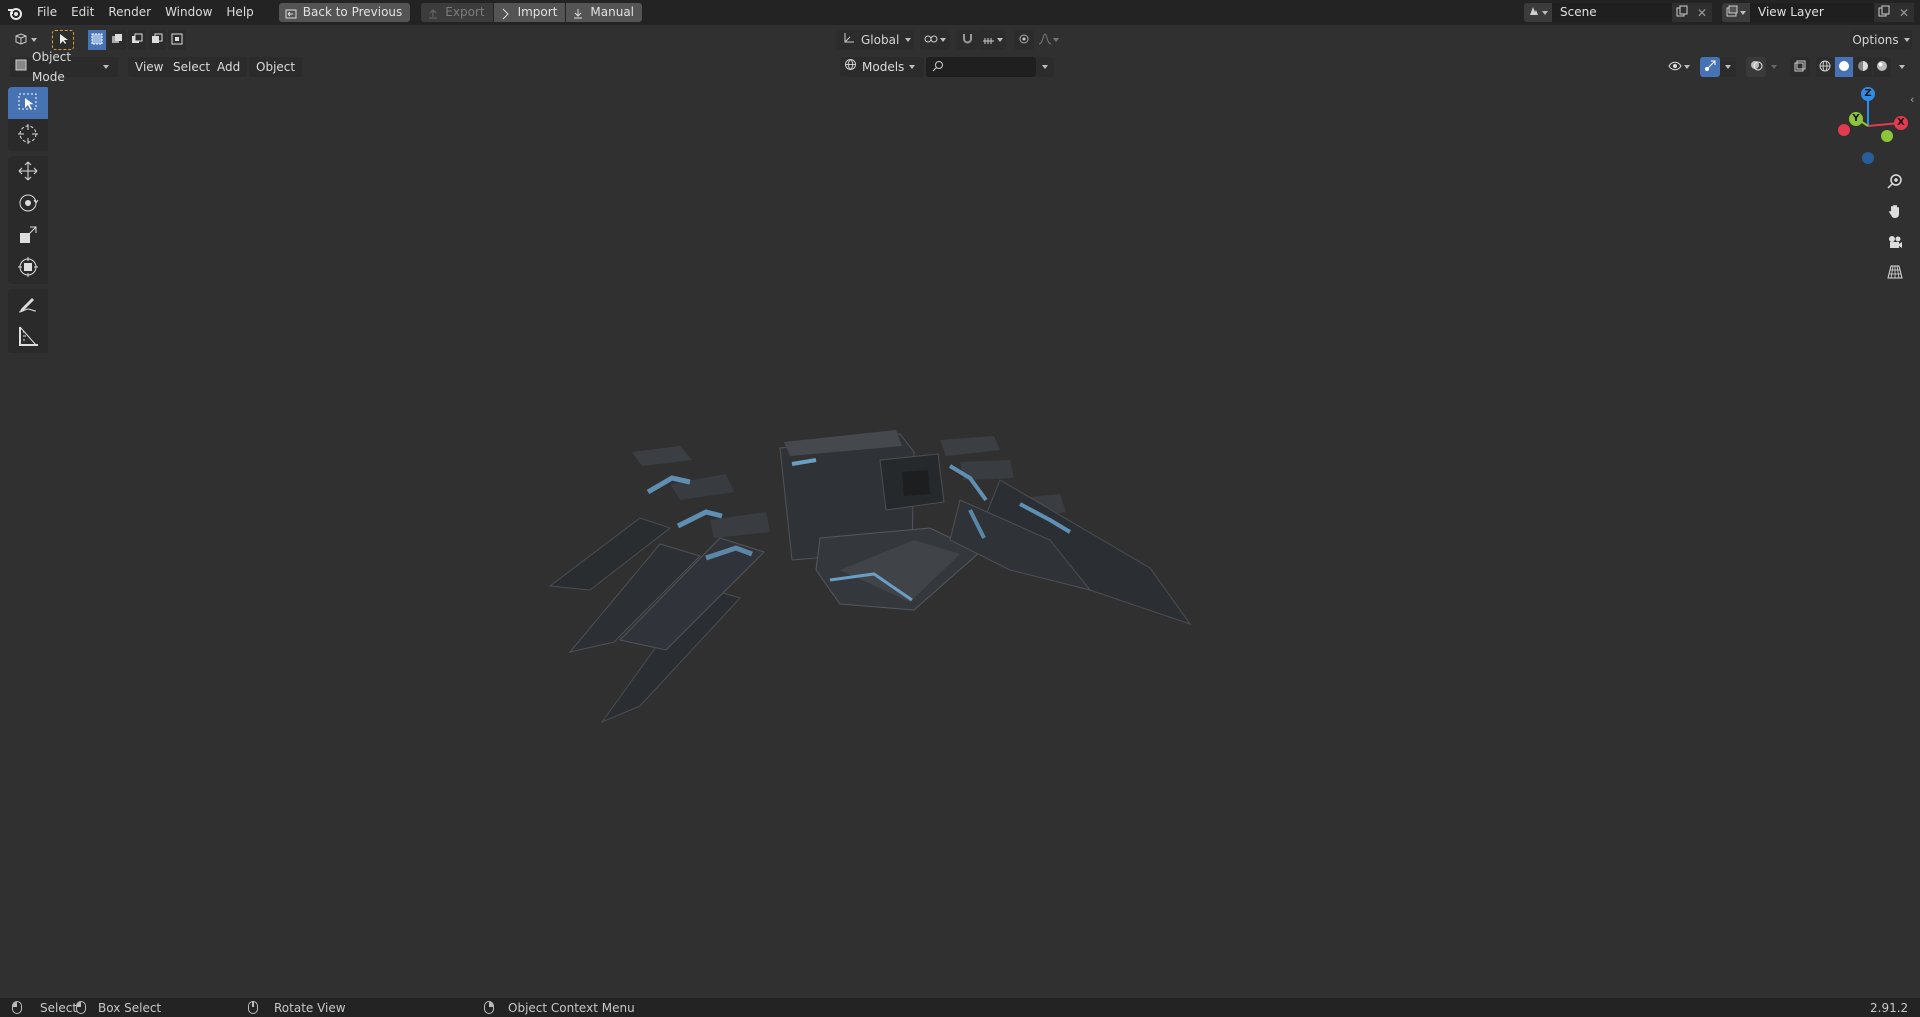 Image resolution: width=1920 pixels, height=1017 pixels. Describe the element at coordinates (537, 12) in the screenshot. I see `import-label: Import` at that location.